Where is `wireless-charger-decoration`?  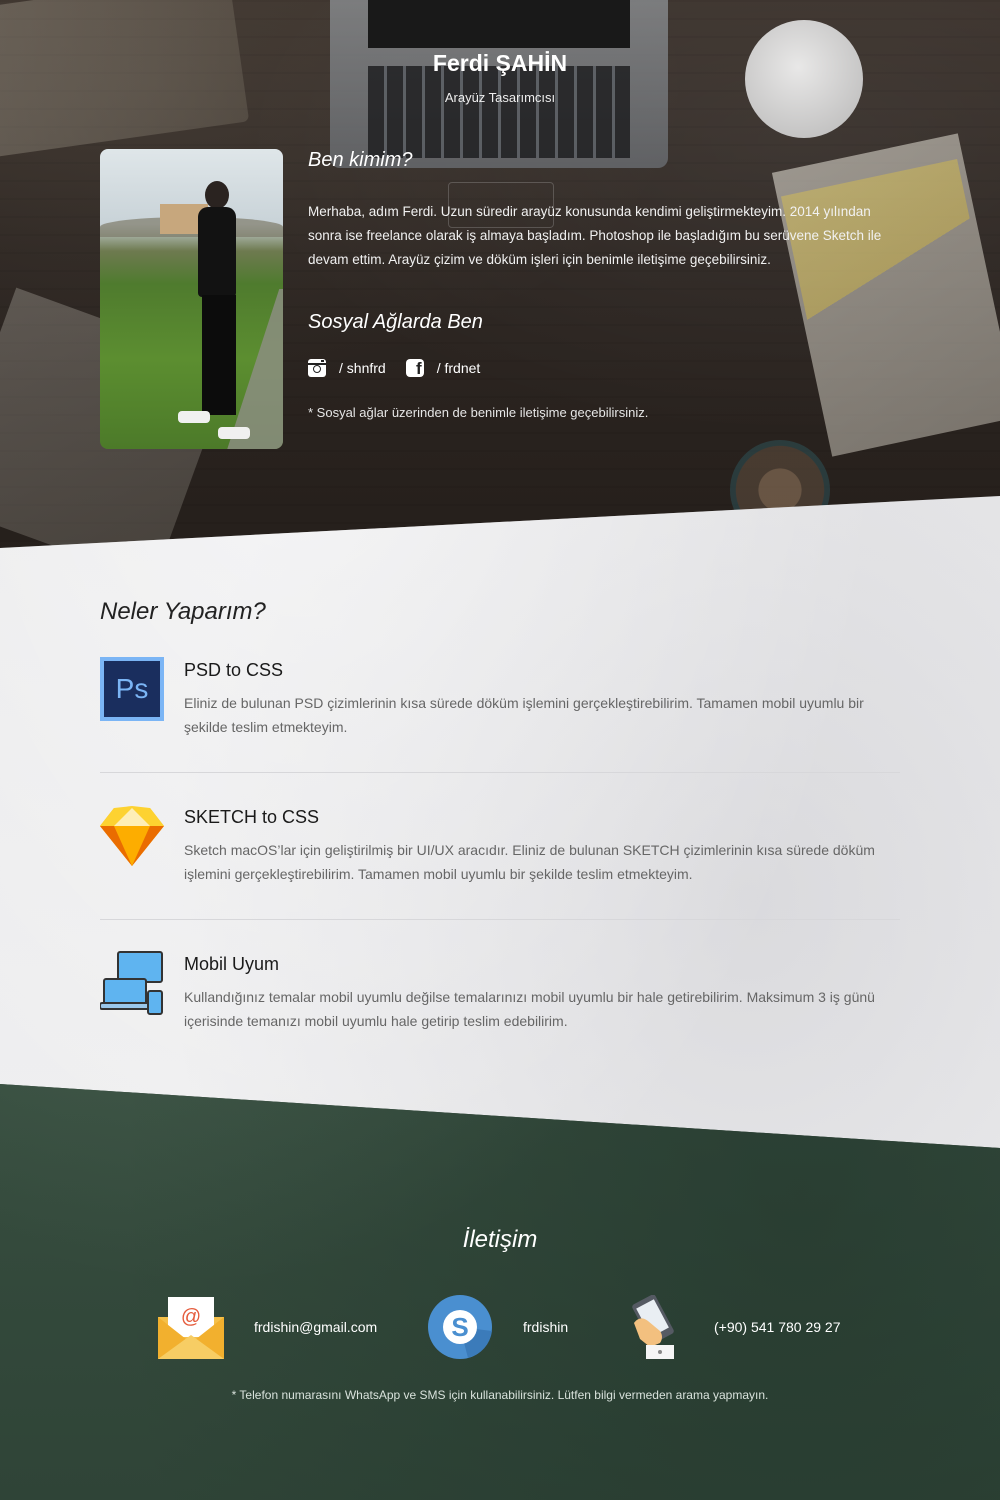
wireless-charger-decoration is located at coordinates (804, 79).